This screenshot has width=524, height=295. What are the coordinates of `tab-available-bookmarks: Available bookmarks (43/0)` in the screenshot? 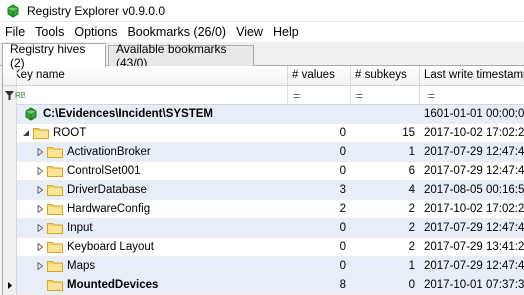 It's located at (181, 56).